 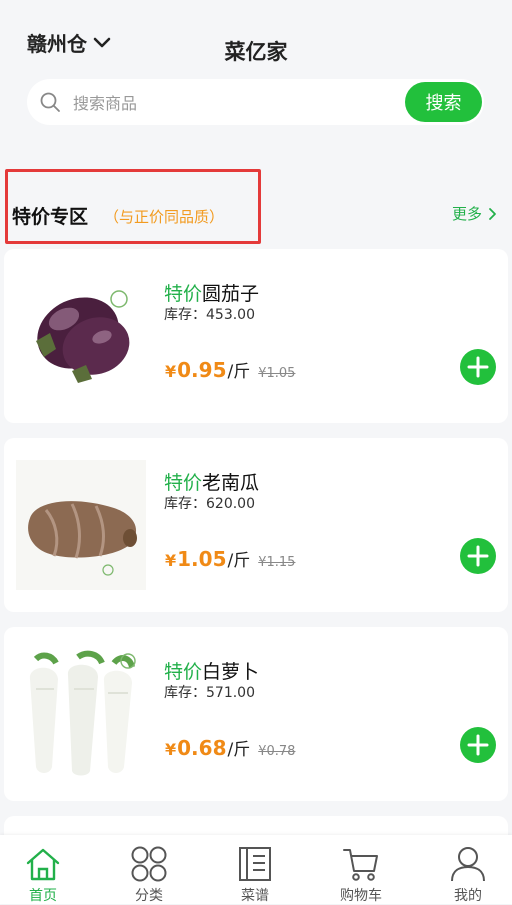 I want to click on tab-label: 首页, so click(x=43, y=896).